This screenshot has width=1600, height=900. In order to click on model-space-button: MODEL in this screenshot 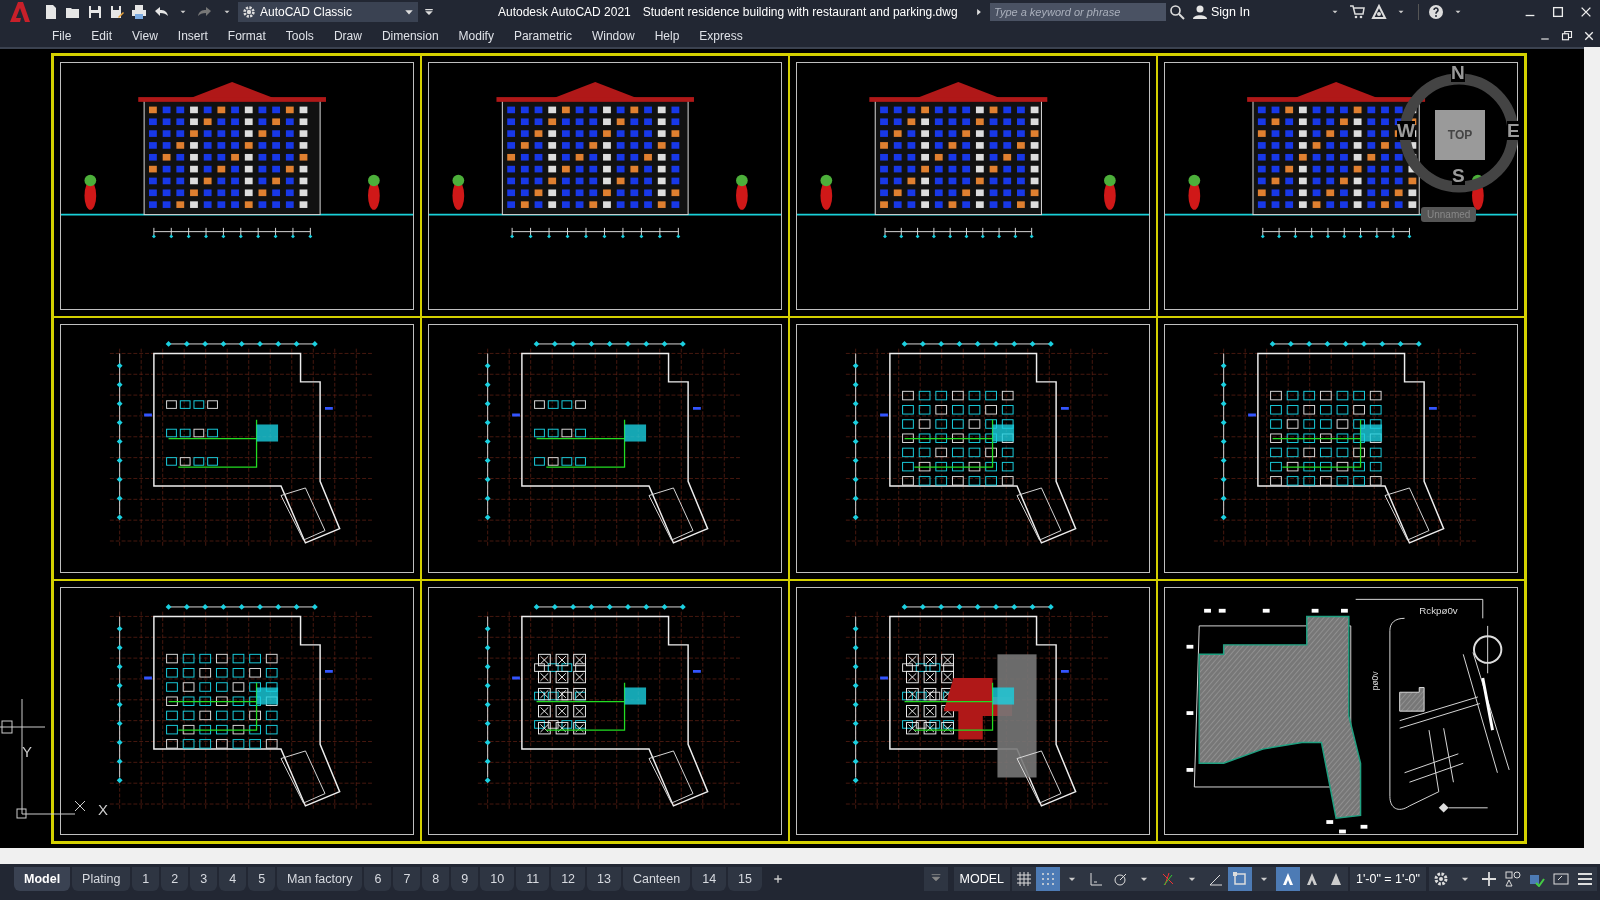, I will do `click(981, 879)`.